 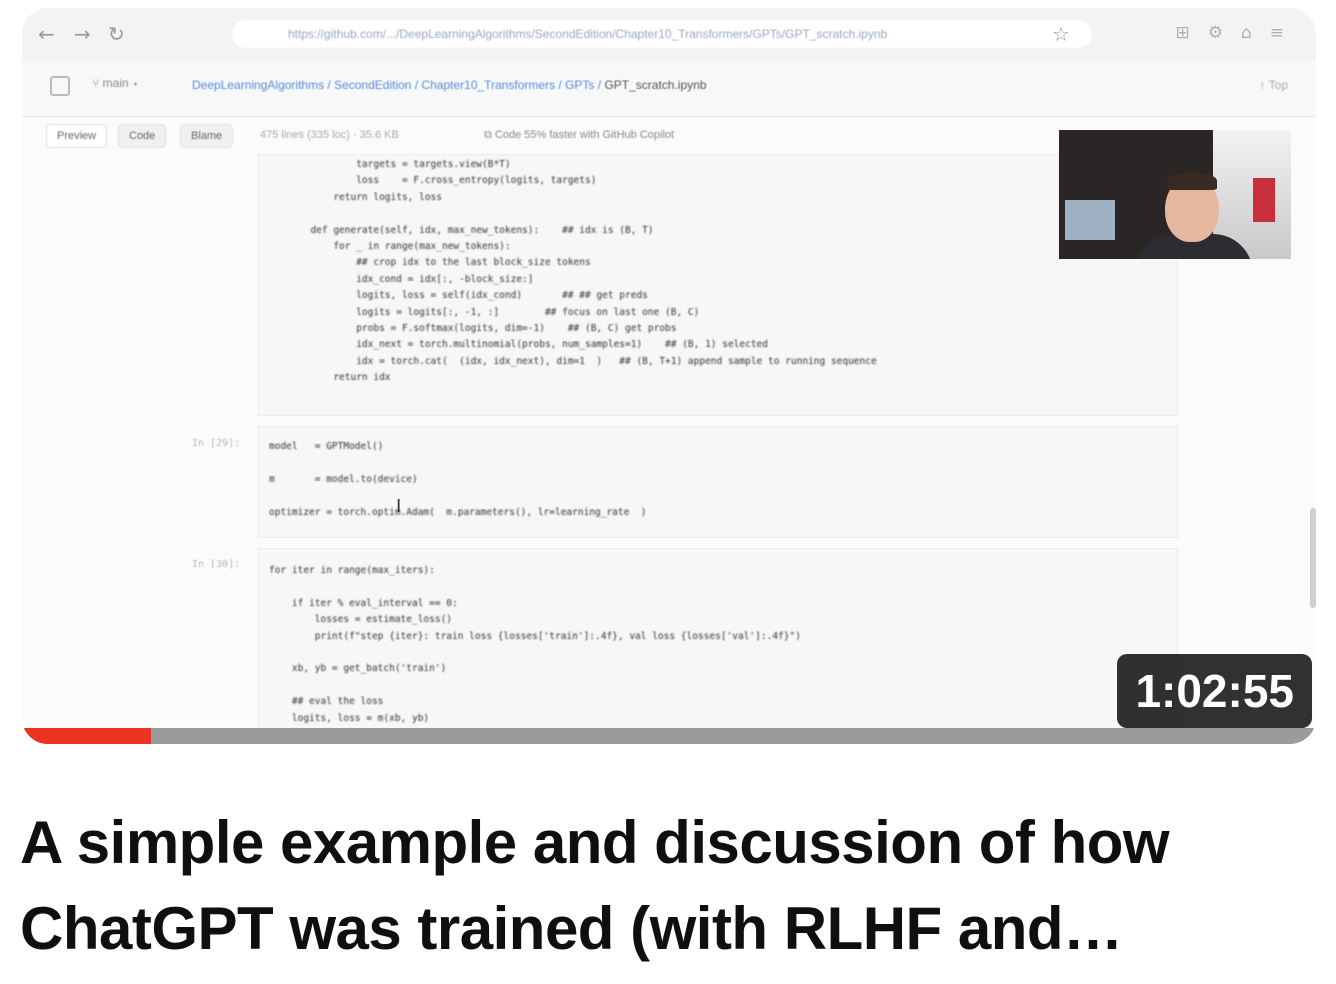 What do you see at coordinates (46, 34) in the screenshot?
I see `arrow-left-icon: ←` at bounding box center [46, 34].